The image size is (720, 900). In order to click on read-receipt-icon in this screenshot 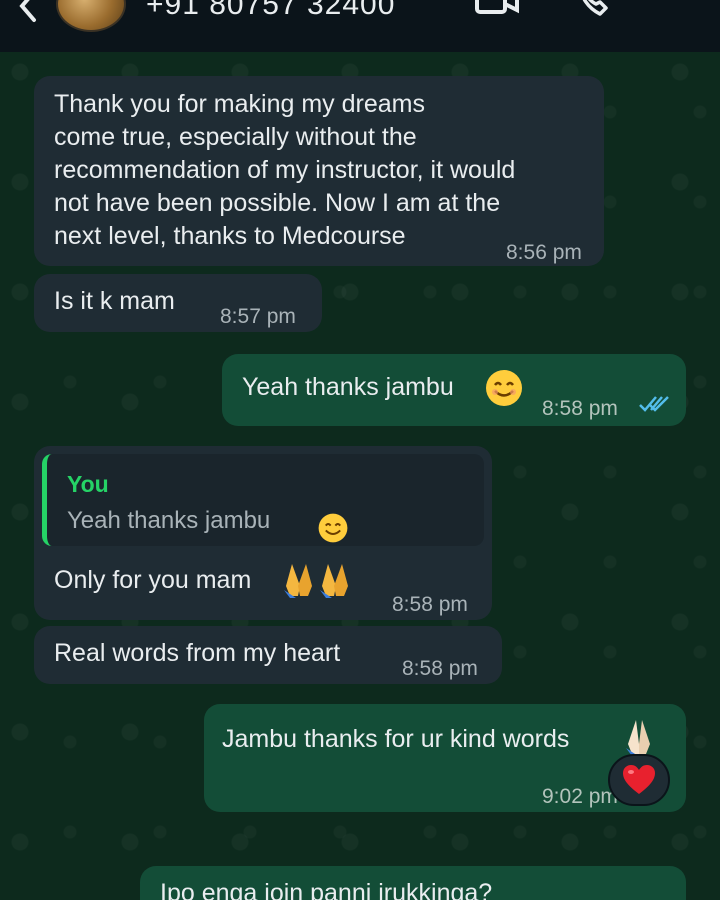, I will do `click(654, 404)`.